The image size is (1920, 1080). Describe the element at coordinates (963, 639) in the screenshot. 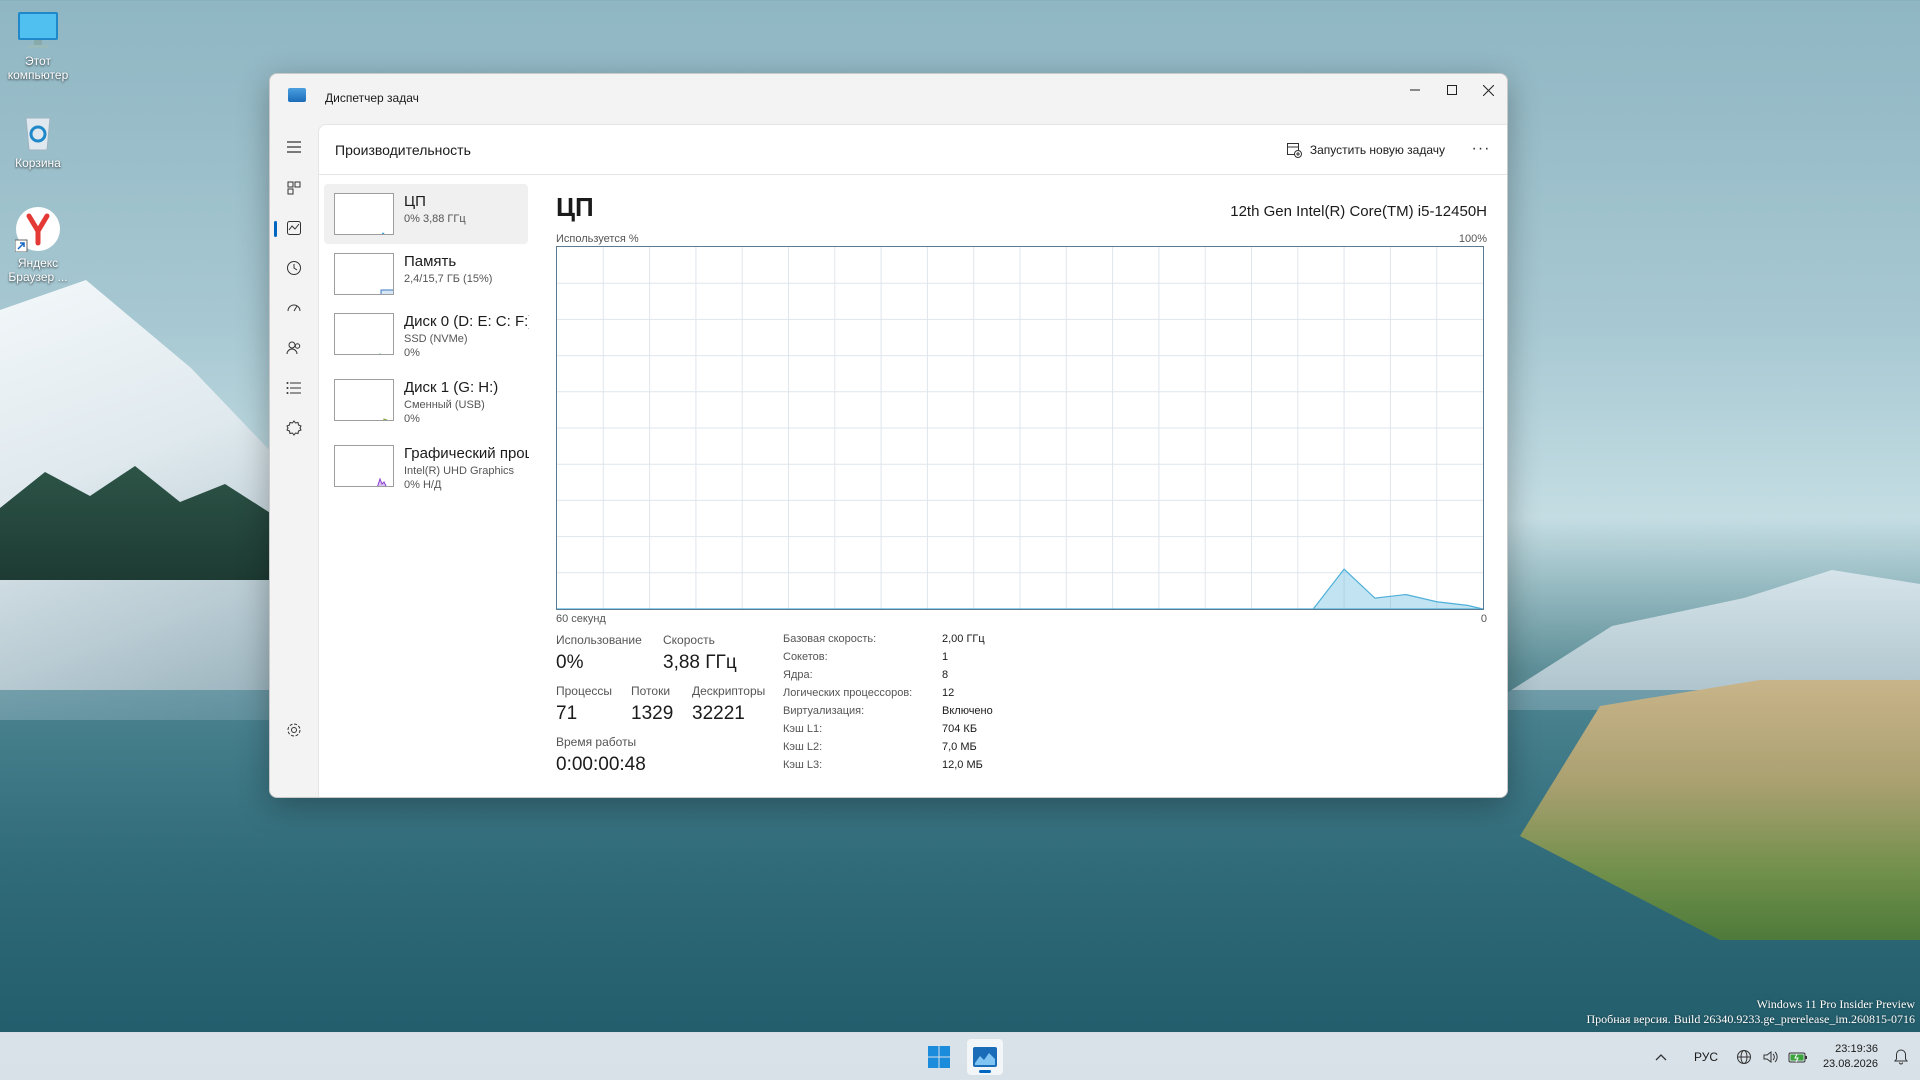

I see `spec-value: 2,00 ГГц` at that location.